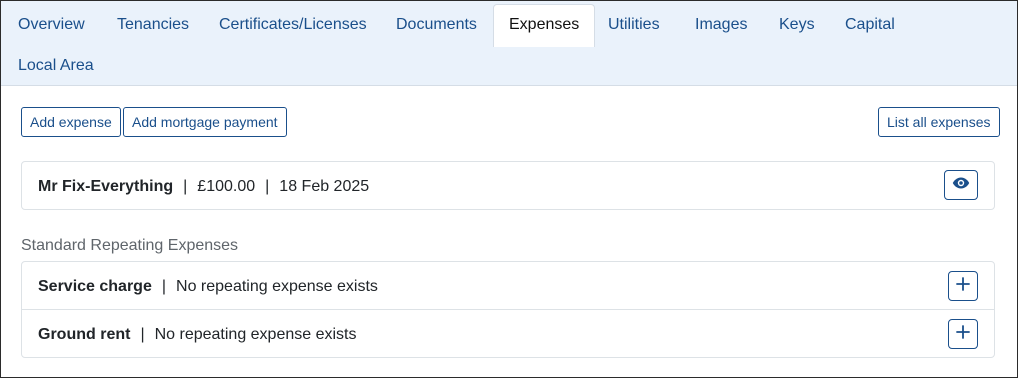  What do you see at coordinates (508, 185) in the screenshot?
I see `expense-card: Mr Fix-Everything | £100.00 | 18 Feb 2025` at bounding box center [508, 185].